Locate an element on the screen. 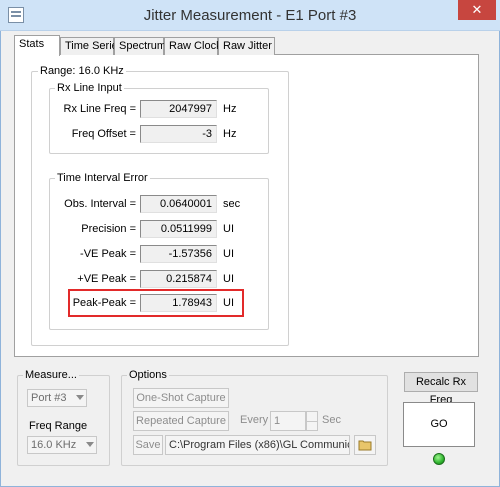 The height and width of the screenshot is (487, 500). freq-offset-label: Freq Offset = is located at coordinates (103, 134).